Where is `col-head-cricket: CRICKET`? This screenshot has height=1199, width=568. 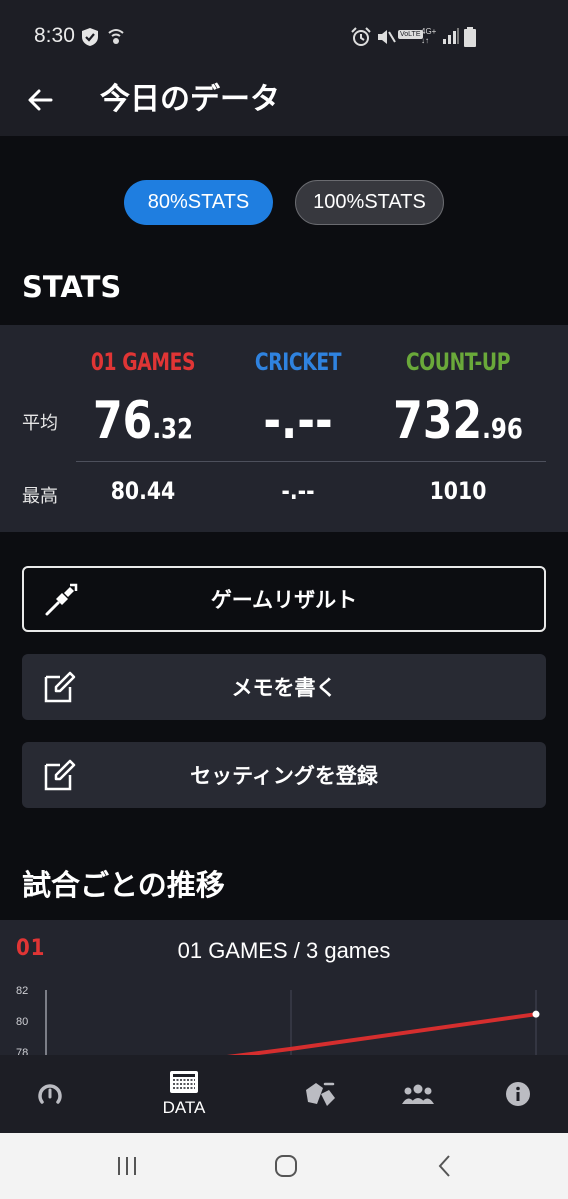
col-head-cricket: CRICKET is located at coordinates (298, 362).